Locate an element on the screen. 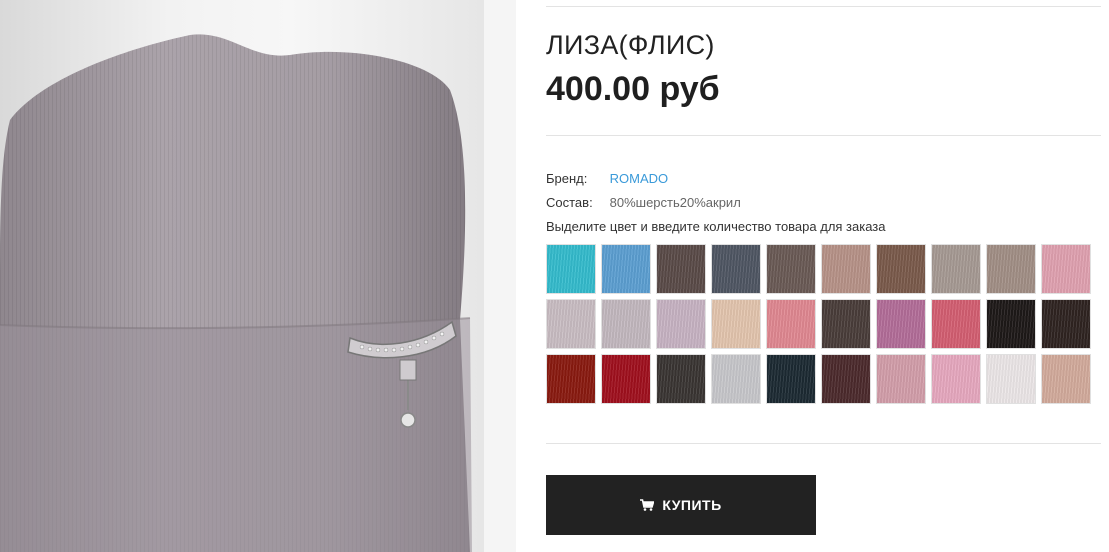  composition-label: Состав: is located at coordinates (569, 202).